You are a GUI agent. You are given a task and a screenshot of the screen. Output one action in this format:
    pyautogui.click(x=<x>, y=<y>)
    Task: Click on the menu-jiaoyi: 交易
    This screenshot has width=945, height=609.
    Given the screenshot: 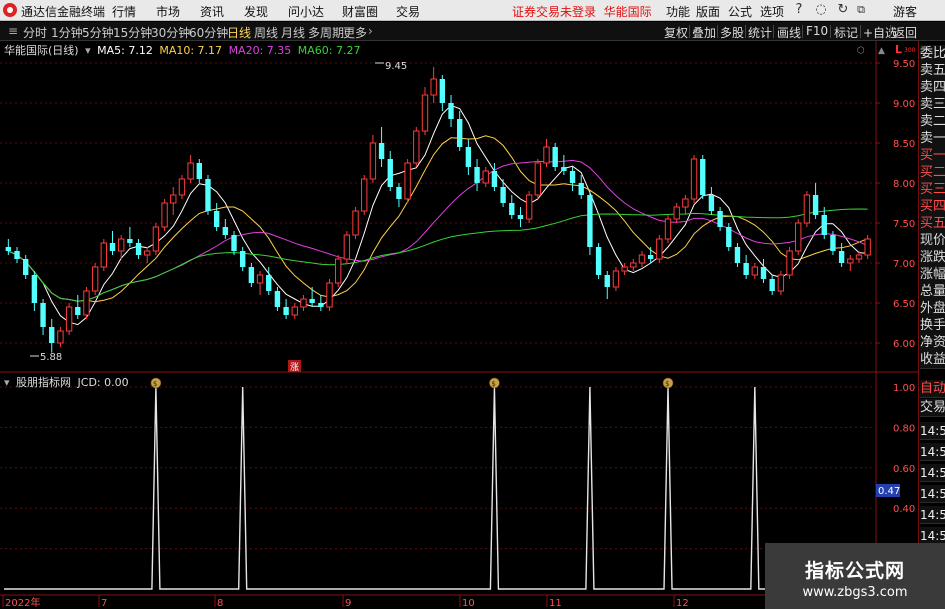 What is the action you would take?
    pyautogui.click(x=408, y=11)
    